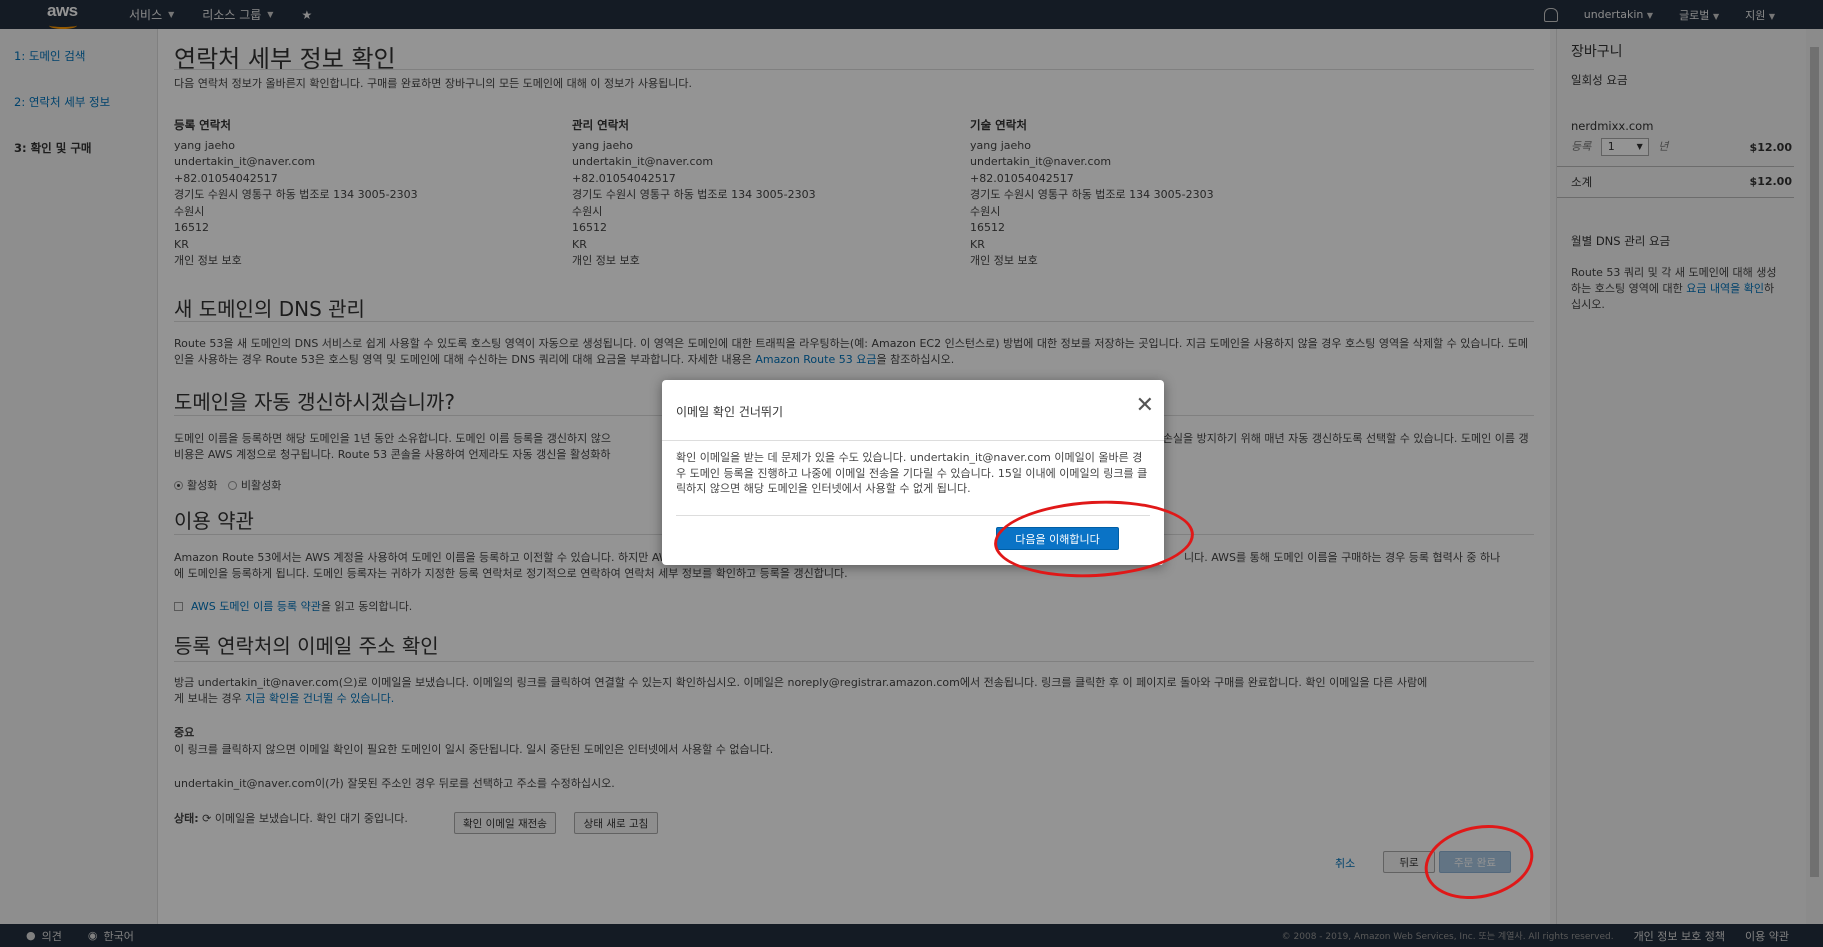 Image resolution: width=1823 pixels, height=947 pixels. What do you see at coordinates (913, 440) in the screenshot?
I see `divider` at bounding box center [913, 440].